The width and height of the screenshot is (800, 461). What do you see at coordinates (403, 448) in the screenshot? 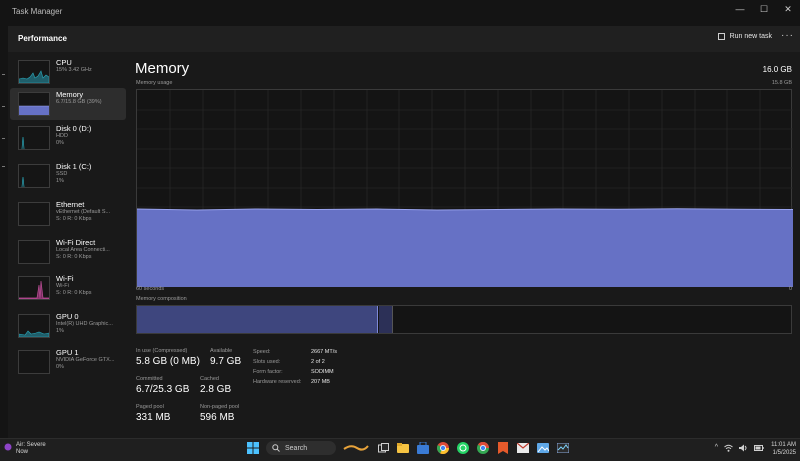
I see `file-explorer-icon` at bounding box center [403, 448].